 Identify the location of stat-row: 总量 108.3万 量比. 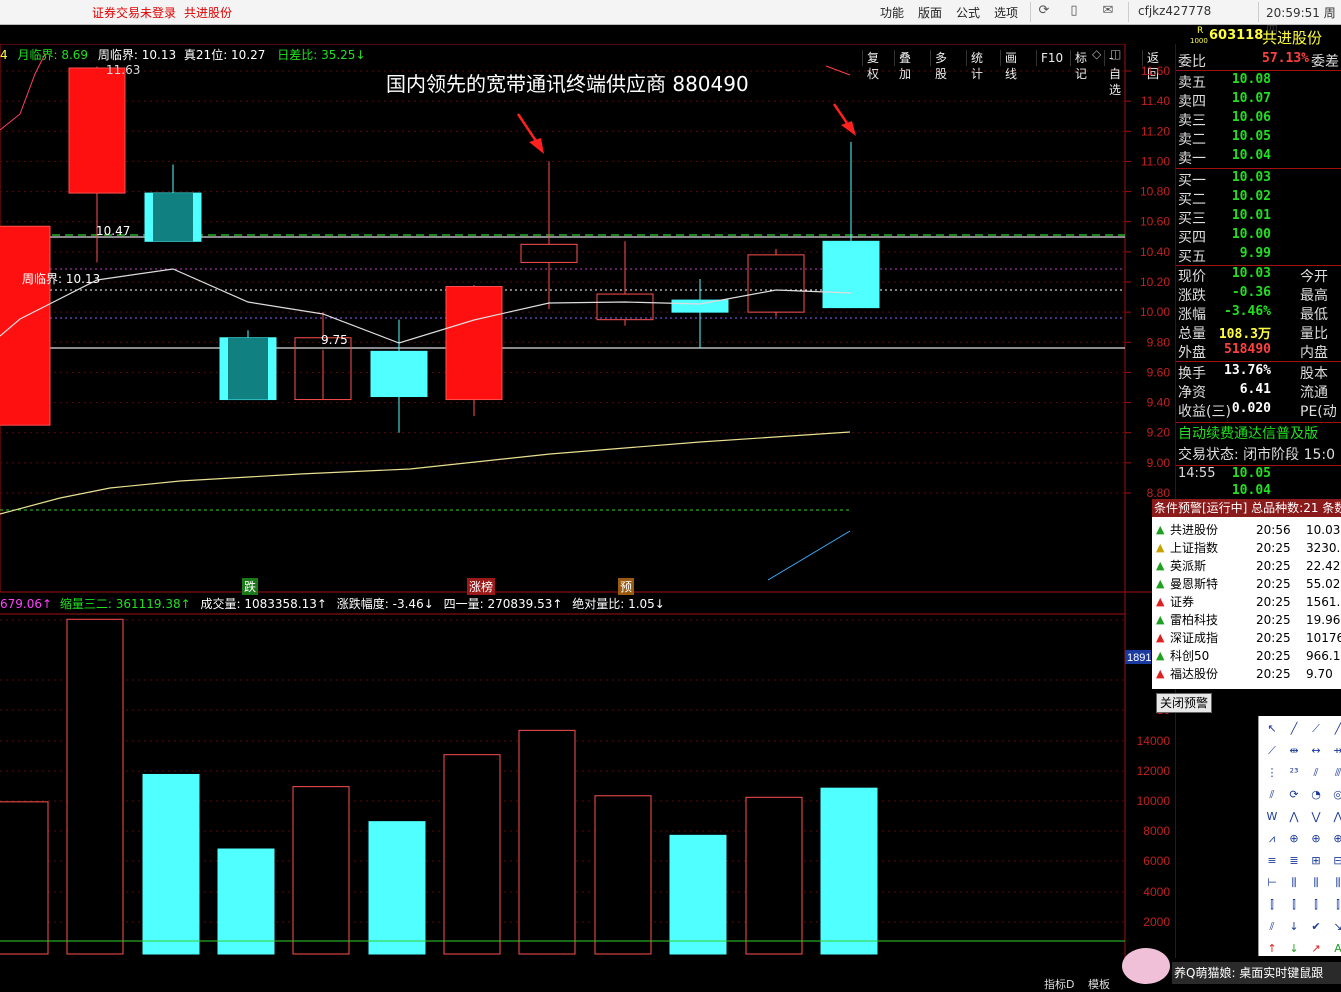
(1258, 332).